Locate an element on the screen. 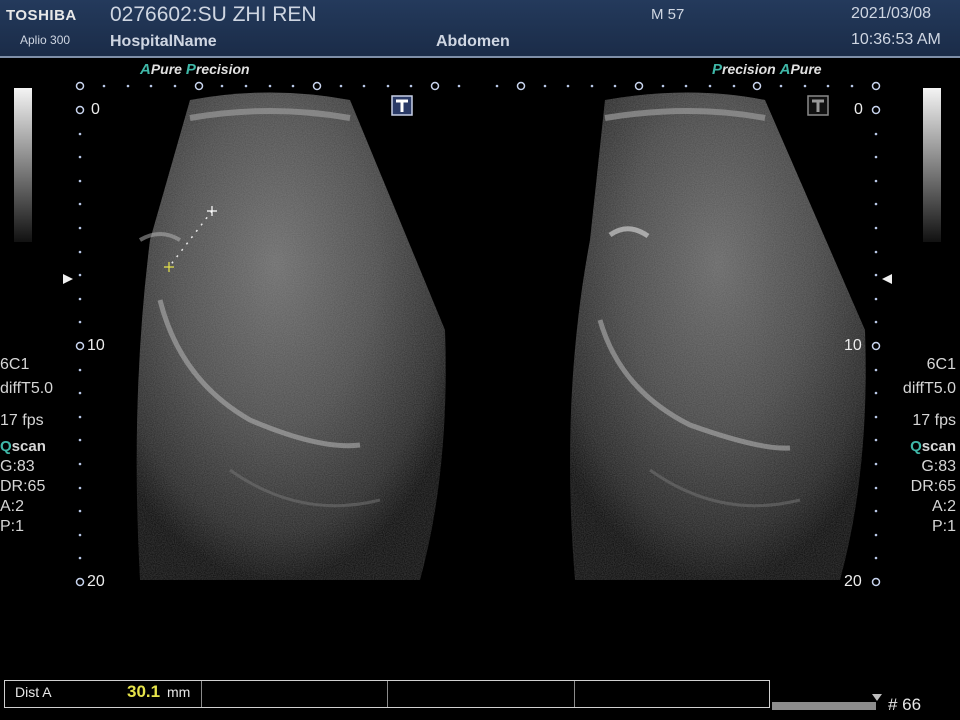 This screenshot has width=960, height=720. measurement-unit: mm is located at coordinates (179, 692).